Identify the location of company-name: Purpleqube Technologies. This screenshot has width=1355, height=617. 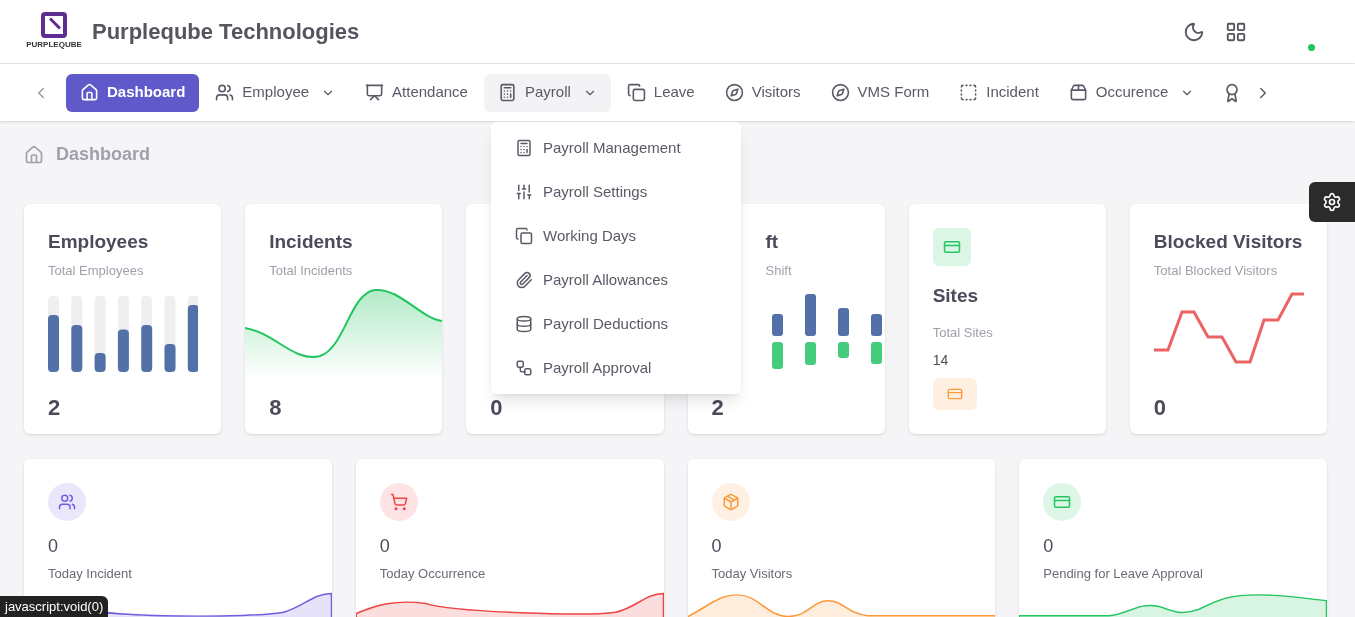
(226, 32).